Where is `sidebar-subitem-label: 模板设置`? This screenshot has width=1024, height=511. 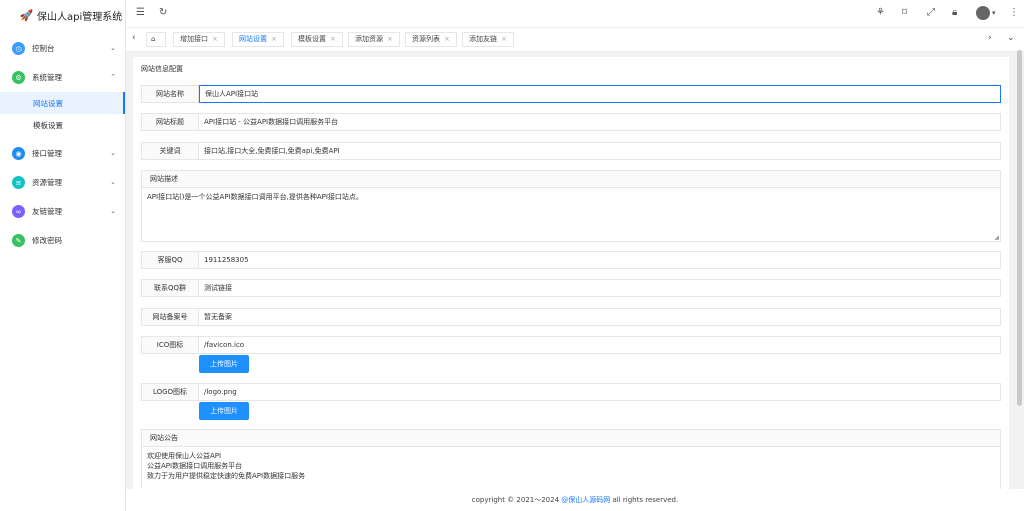 sidebar-subitem-label: 模板设置 is located at coordinates (48, 125).